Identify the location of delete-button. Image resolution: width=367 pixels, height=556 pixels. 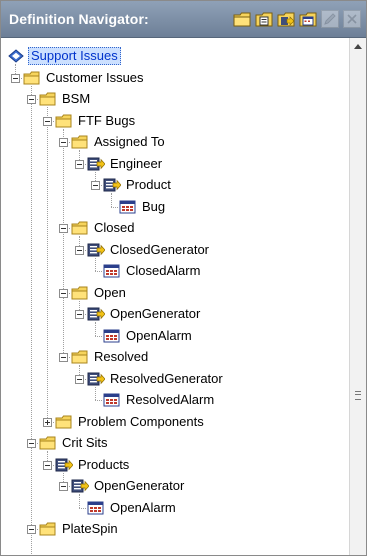
(352, 19).